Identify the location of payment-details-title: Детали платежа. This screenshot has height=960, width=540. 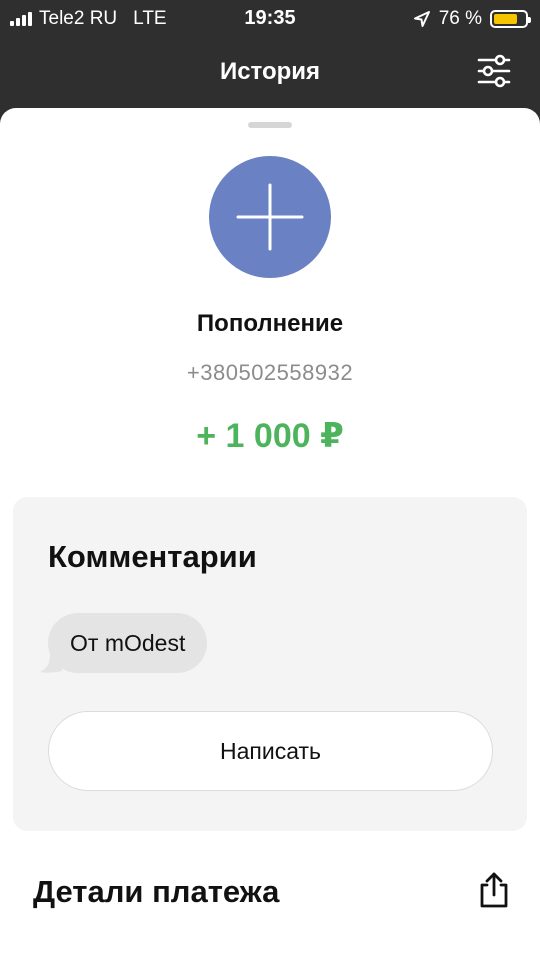
(156, 891).